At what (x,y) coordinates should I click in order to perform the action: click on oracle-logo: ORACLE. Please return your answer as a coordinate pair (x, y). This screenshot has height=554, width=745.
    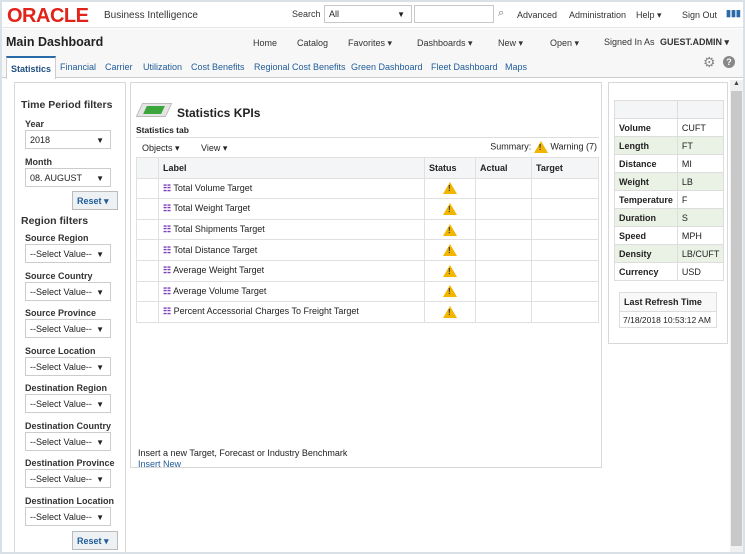
    Looking at the image, I should click on (48, 16).